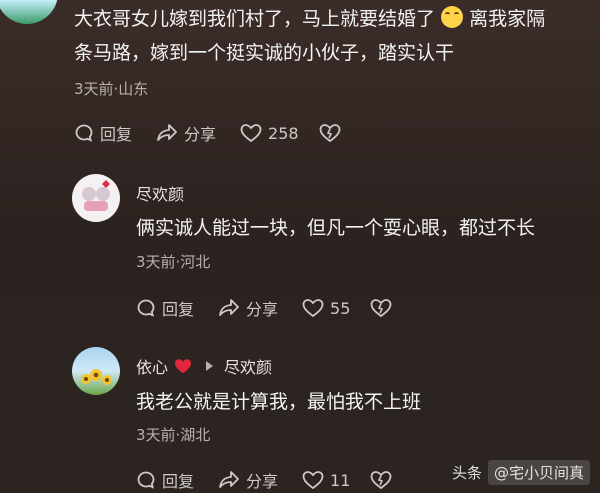 The image size is (600, 493). I want to click on comment-2-meta: 3天前·河北, so click(173, 262).